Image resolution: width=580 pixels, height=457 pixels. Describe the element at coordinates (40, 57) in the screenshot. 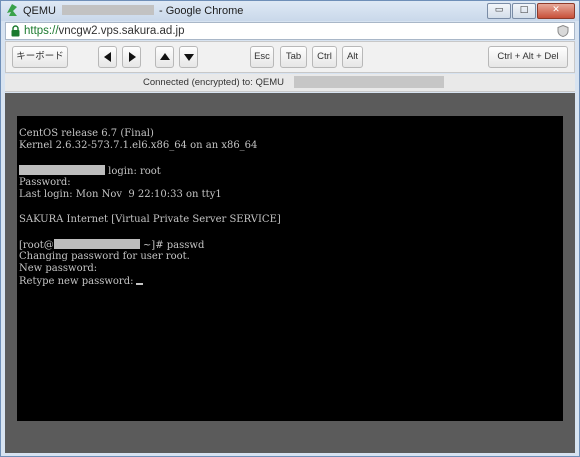

I see `keyboard-button: キーボード` at that location.